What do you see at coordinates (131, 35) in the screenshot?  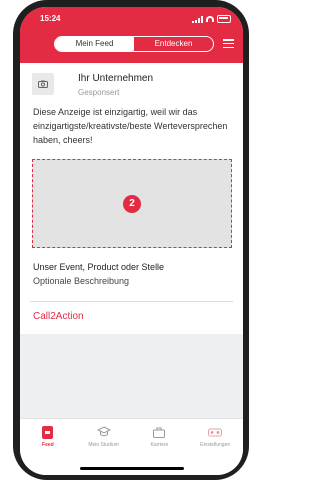 I see `app-header: 15:24 Mein Feed Entdecken` at bounding box center [131, 35].